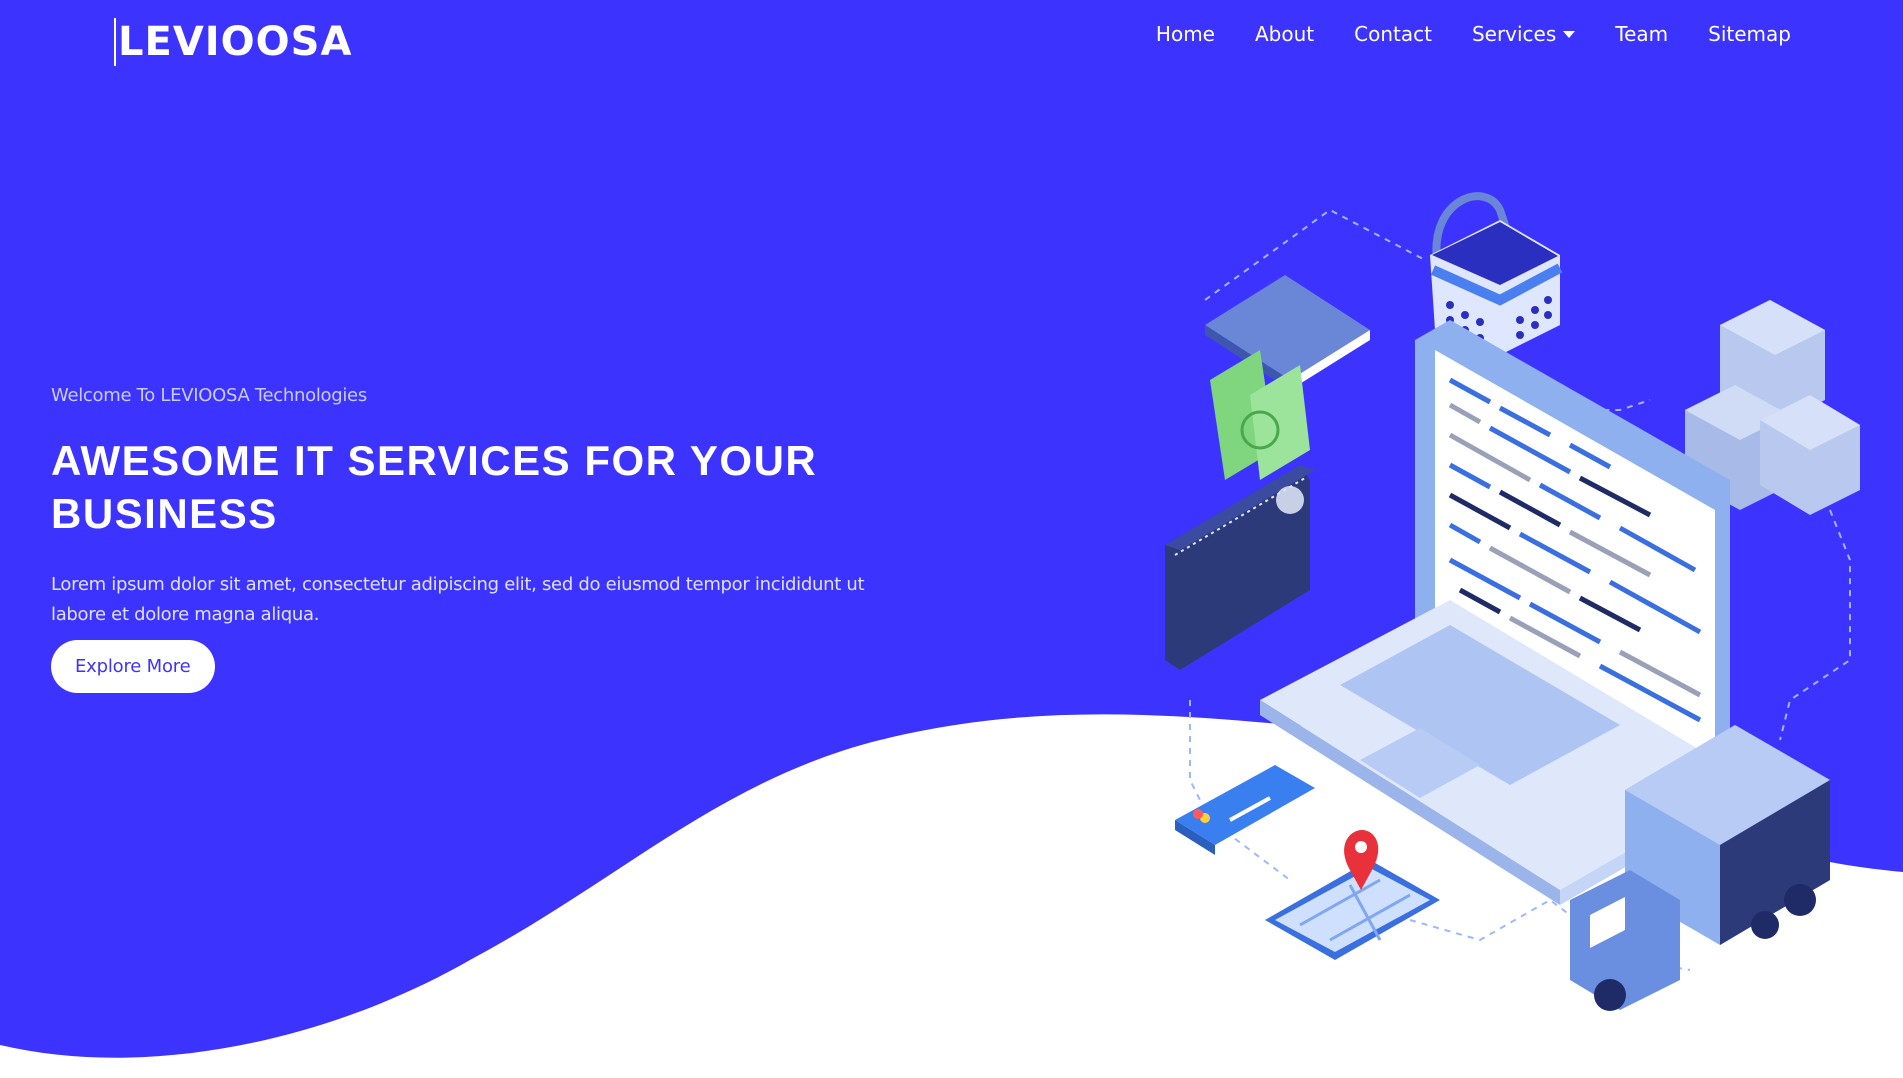  I want to click on nav-item-team: Team, so click(1641, 34).